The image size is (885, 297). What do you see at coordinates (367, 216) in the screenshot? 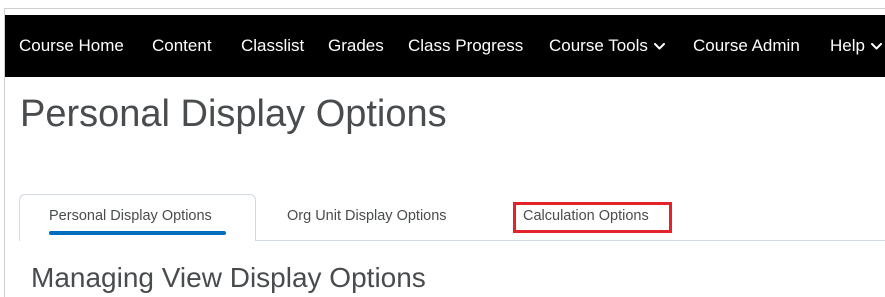
I see `tab-org-unit-display-options: Org Unit Display Options` at bounding box center [367, 216].